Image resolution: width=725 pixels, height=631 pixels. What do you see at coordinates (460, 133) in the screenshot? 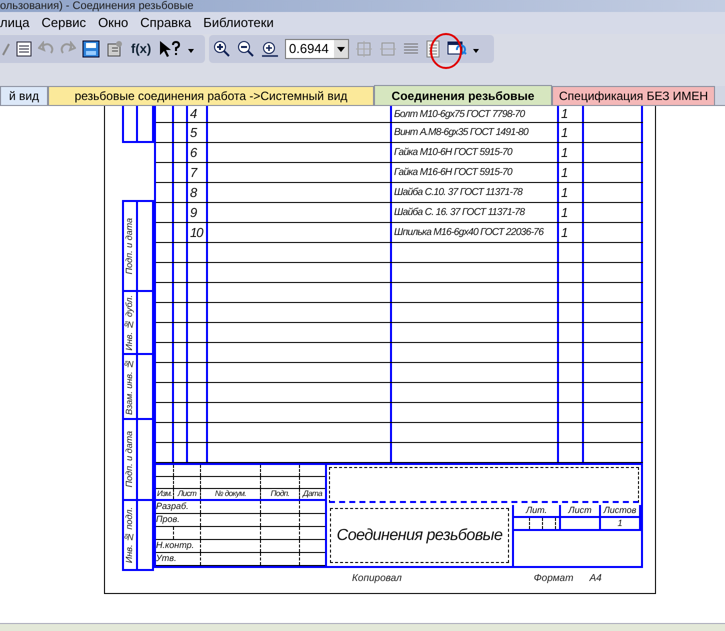
I see `item-name: Винт А.М8-6gх35 ГОСТ 1491-80` at bounding box center [460, 133].